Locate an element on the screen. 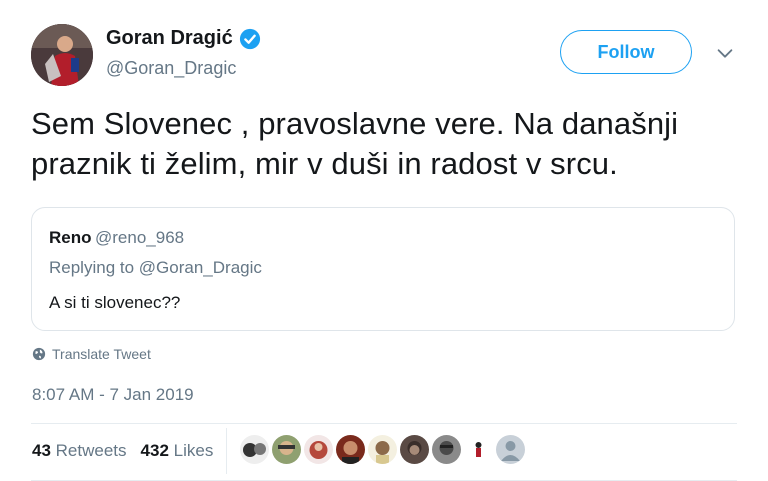  likes-count: 432 is located at coordinates (154, 450).